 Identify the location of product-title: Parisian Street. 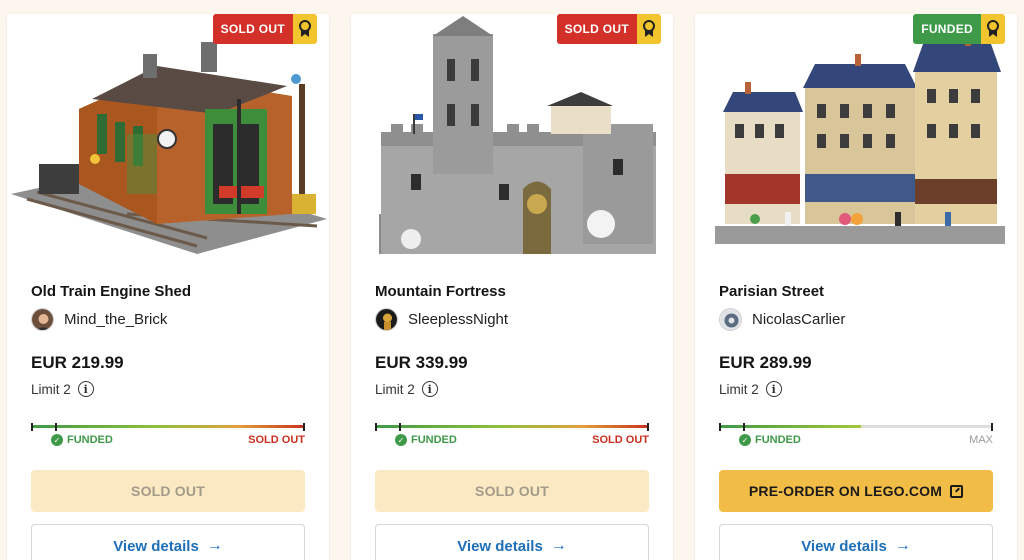
(771, 291).